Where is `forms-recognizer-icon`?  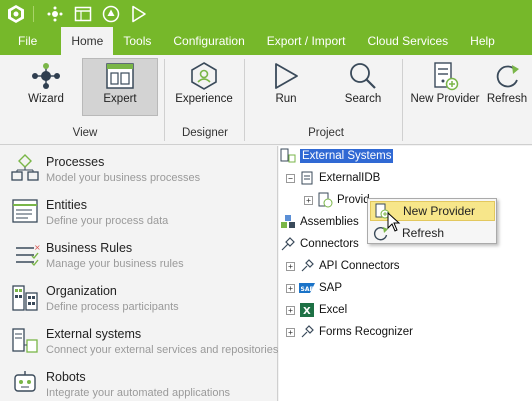 forms-recognizer-icon is located at coordinates (307, 332).